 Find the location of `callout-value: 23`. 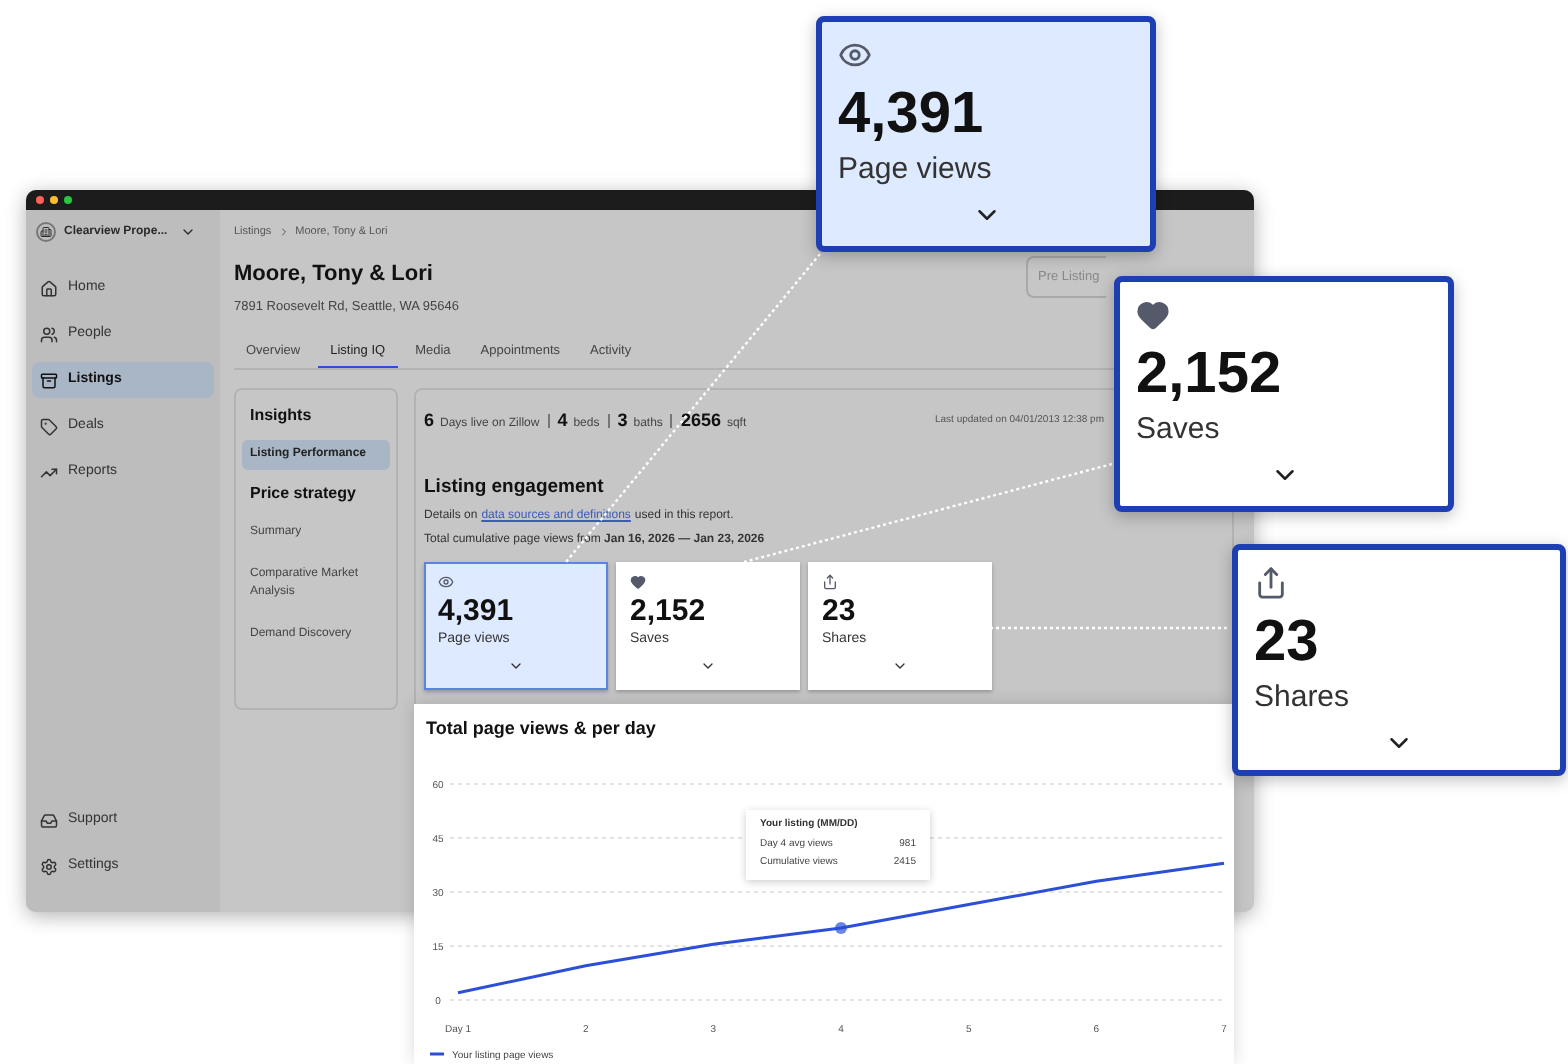

callout-value: 23 is located at coordinates (1287, 642).